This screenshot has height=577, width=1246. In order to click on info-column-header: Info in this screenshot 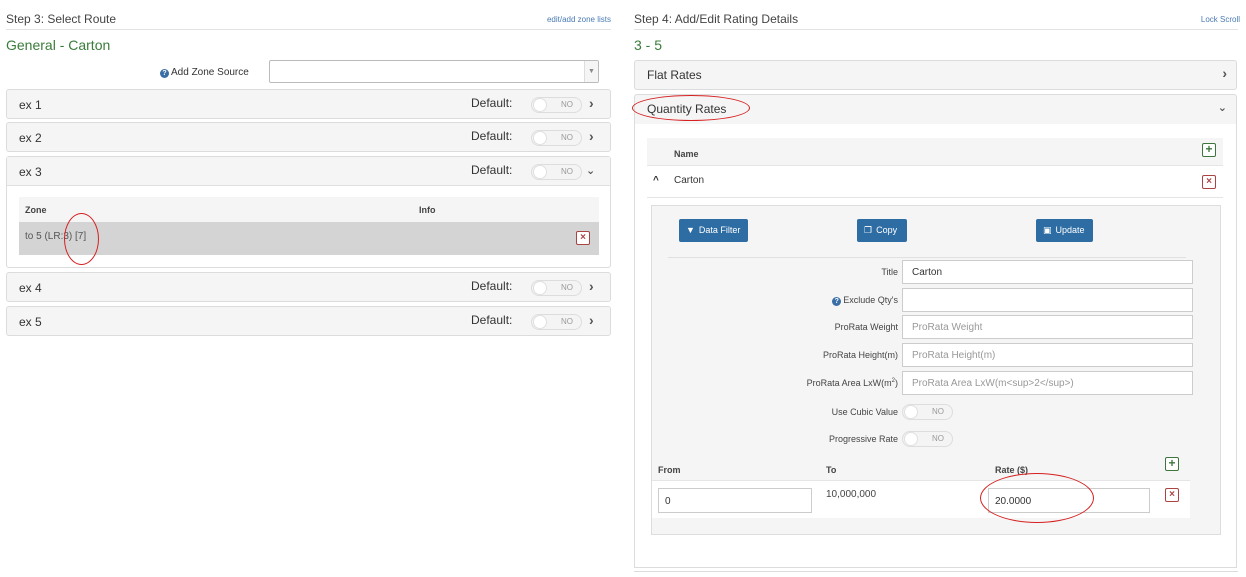, I will do `click(427, 210)`.